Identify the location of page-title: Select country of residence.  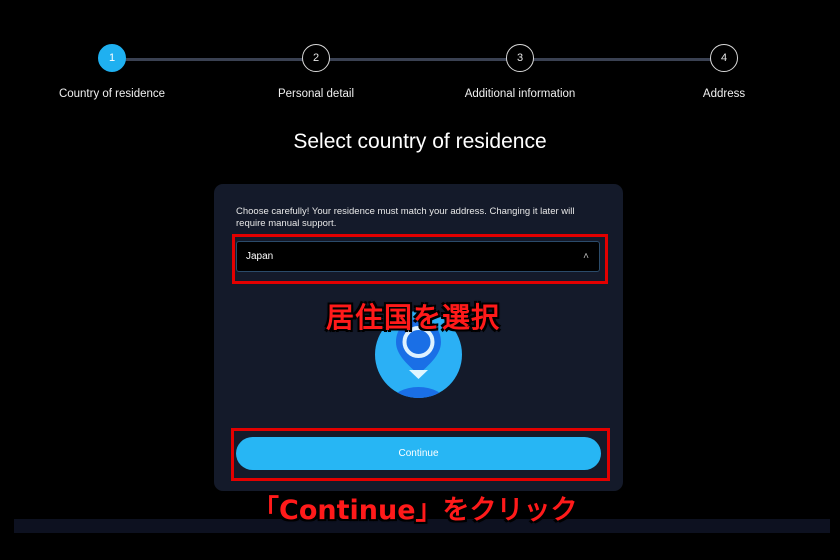
(420, 141).